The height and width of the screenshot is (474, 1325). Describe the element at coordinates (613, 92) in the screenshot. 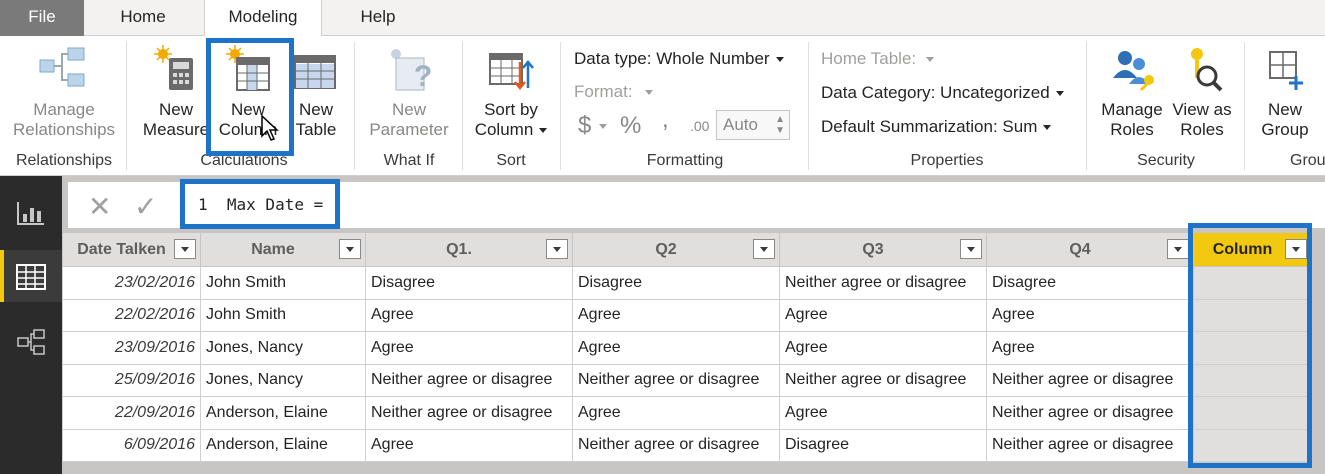

I see `format-dropdown: Format:` at that location.